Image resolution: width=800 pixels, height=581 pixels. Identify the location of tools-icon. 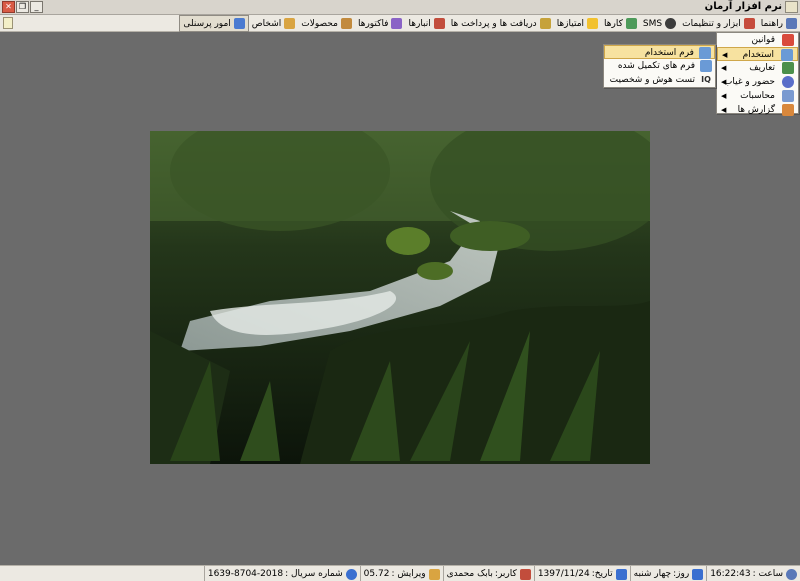
(749, 23).